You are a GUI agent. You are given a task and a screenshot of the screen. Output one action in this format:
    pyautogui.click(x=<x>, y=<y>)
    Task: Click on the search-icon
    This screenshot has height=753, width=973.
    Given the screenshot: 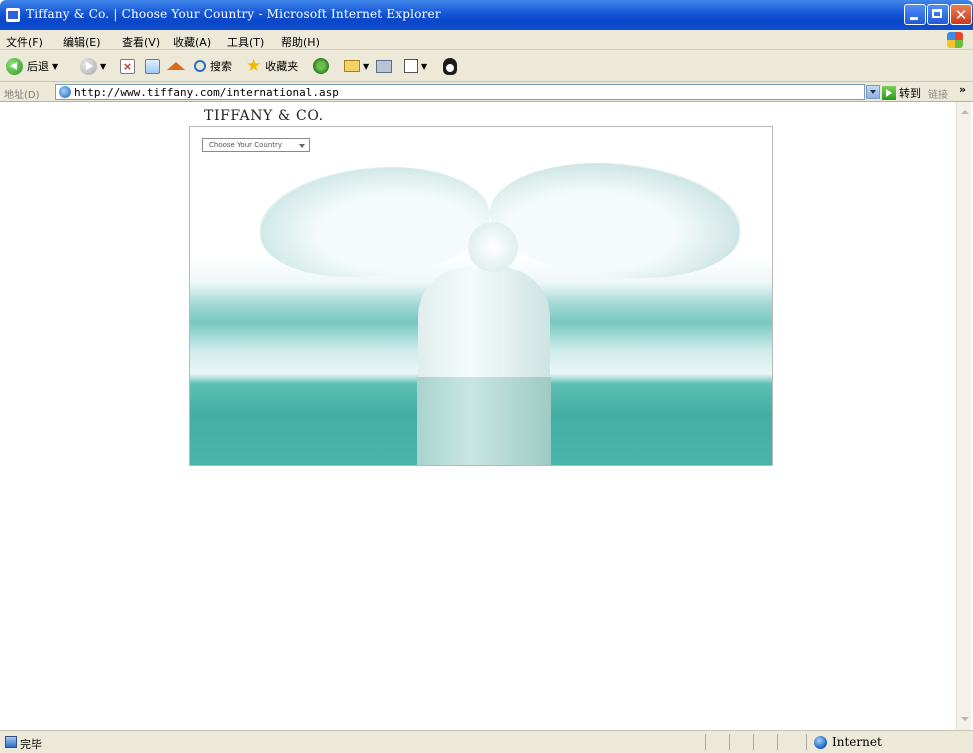 What is the action you would take?
    pyautogui.click(x=200, y=66)
    